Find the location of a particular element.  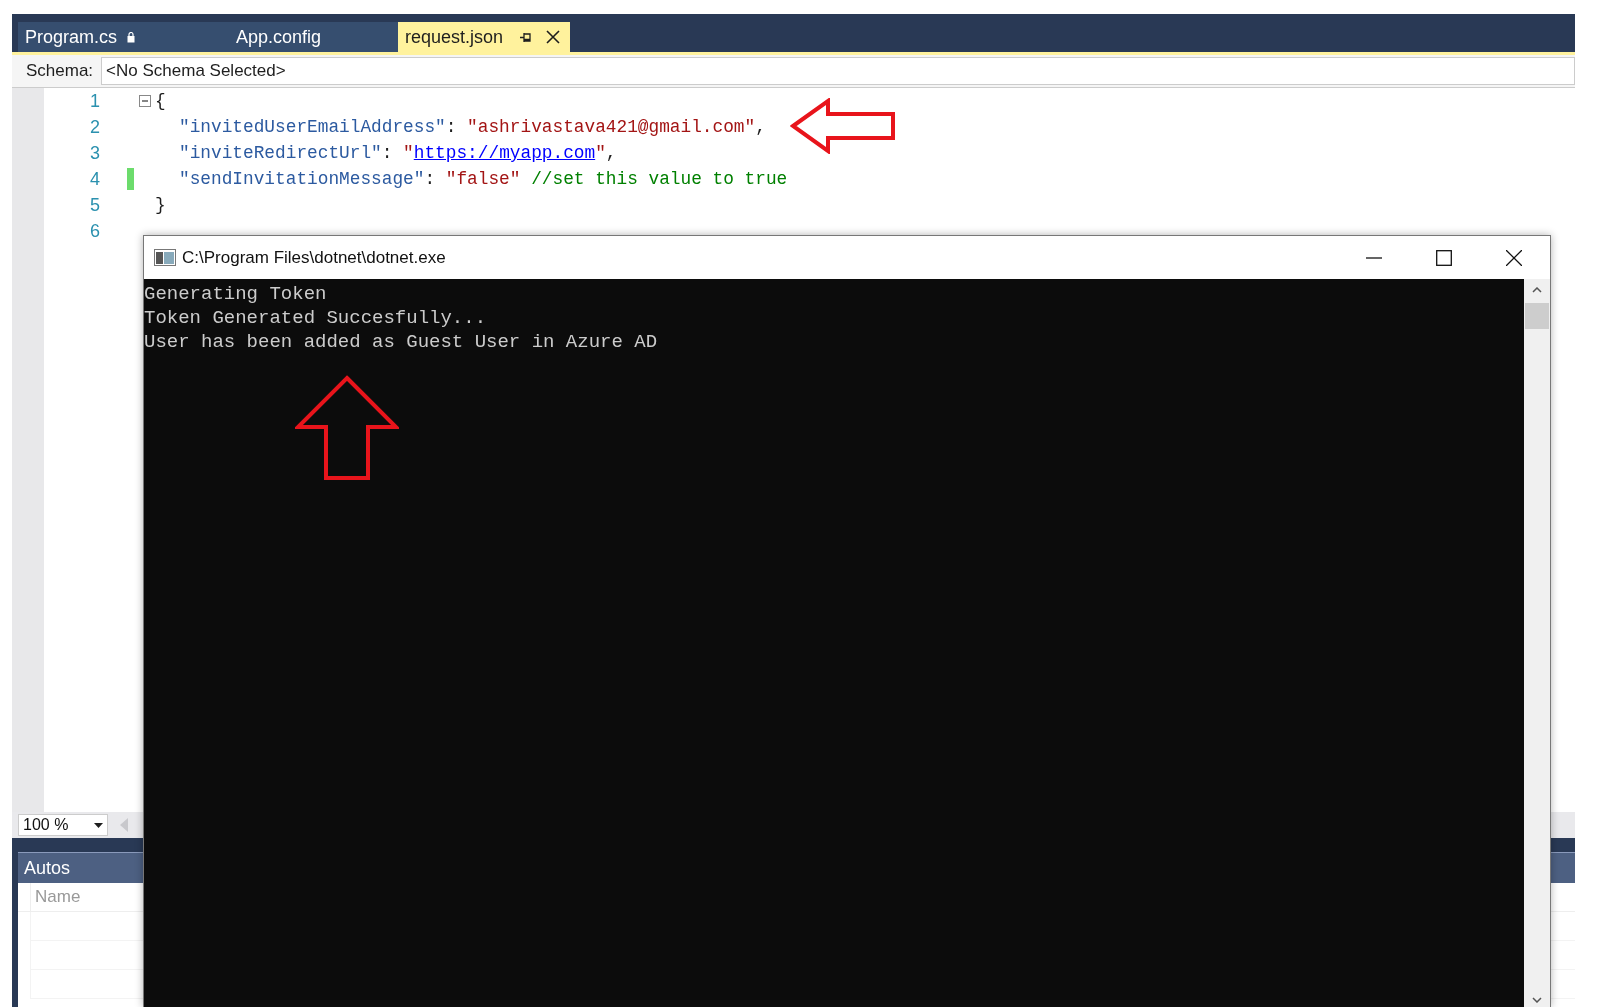

console-output-line: User has been added as Guest User in Azure AD is located at coordinates (401, 342).